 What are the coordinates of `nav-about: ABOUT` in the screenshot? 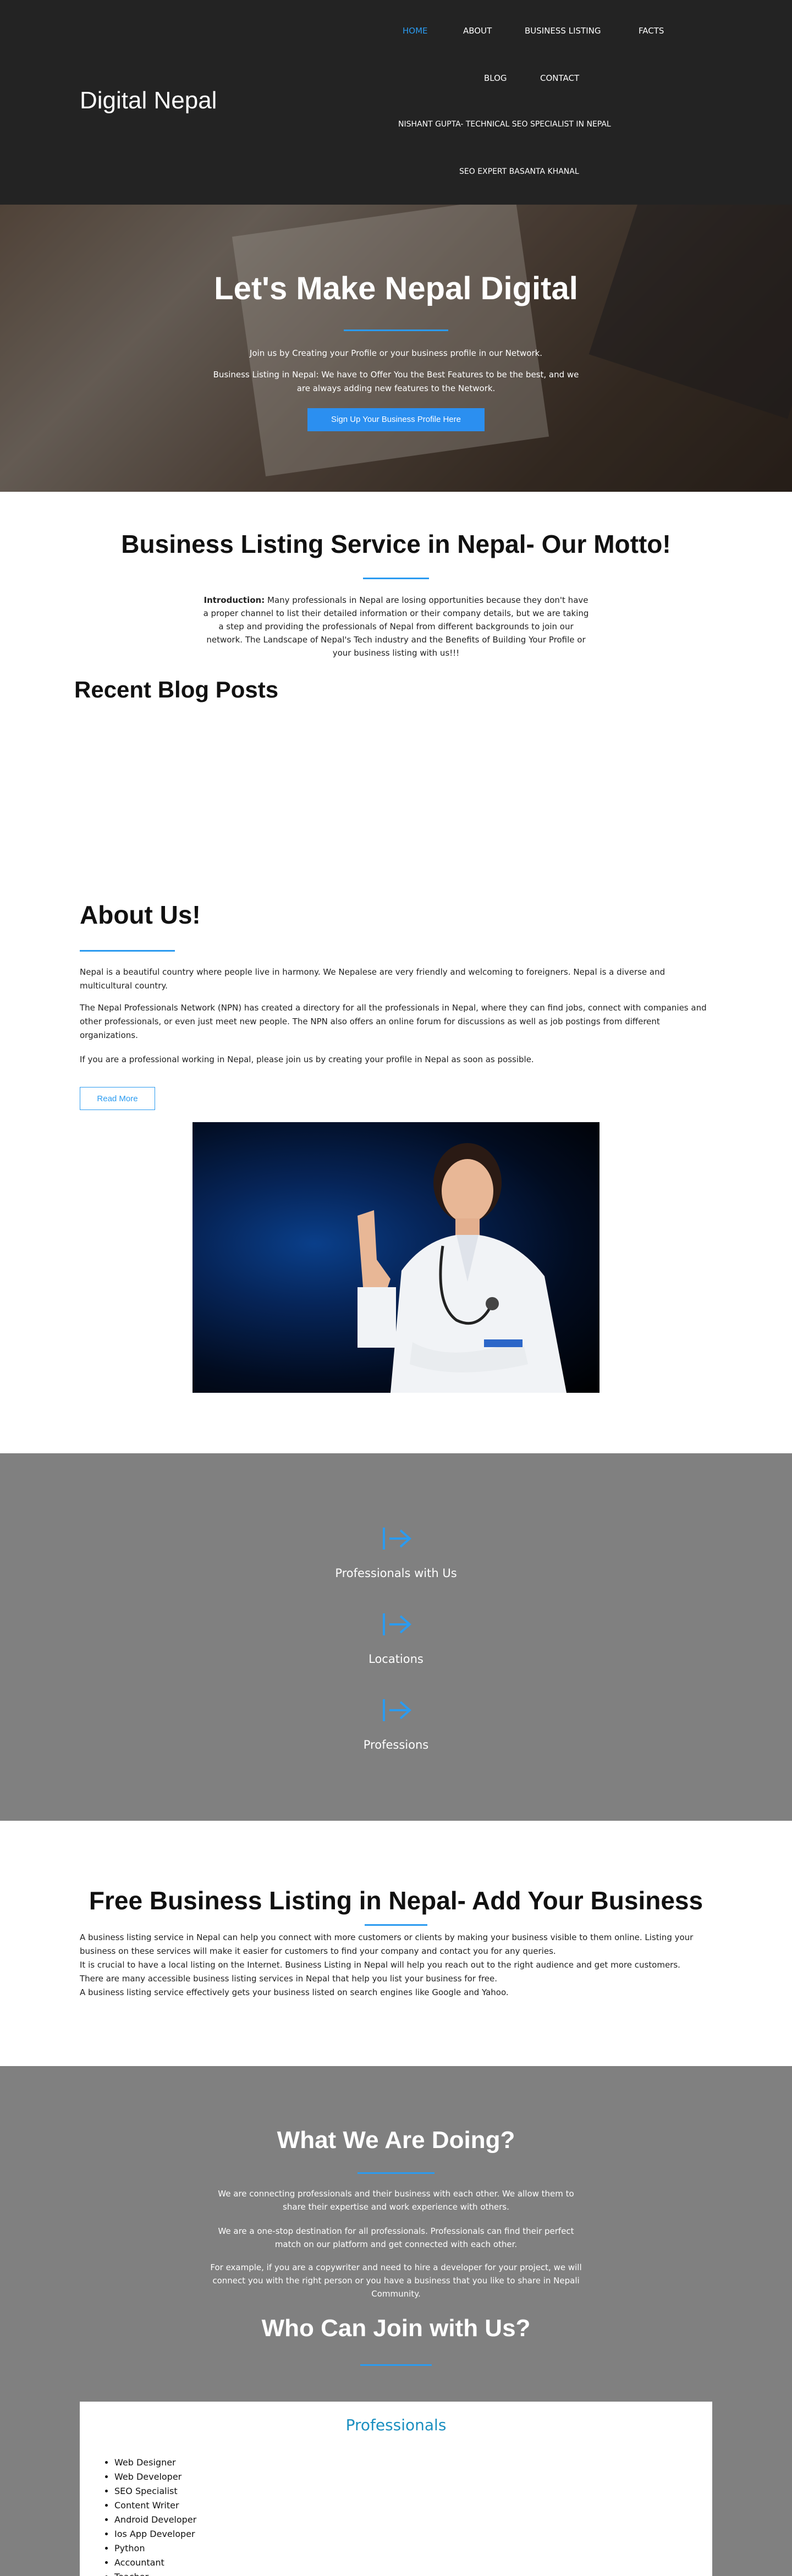 It's located at (477, 31).